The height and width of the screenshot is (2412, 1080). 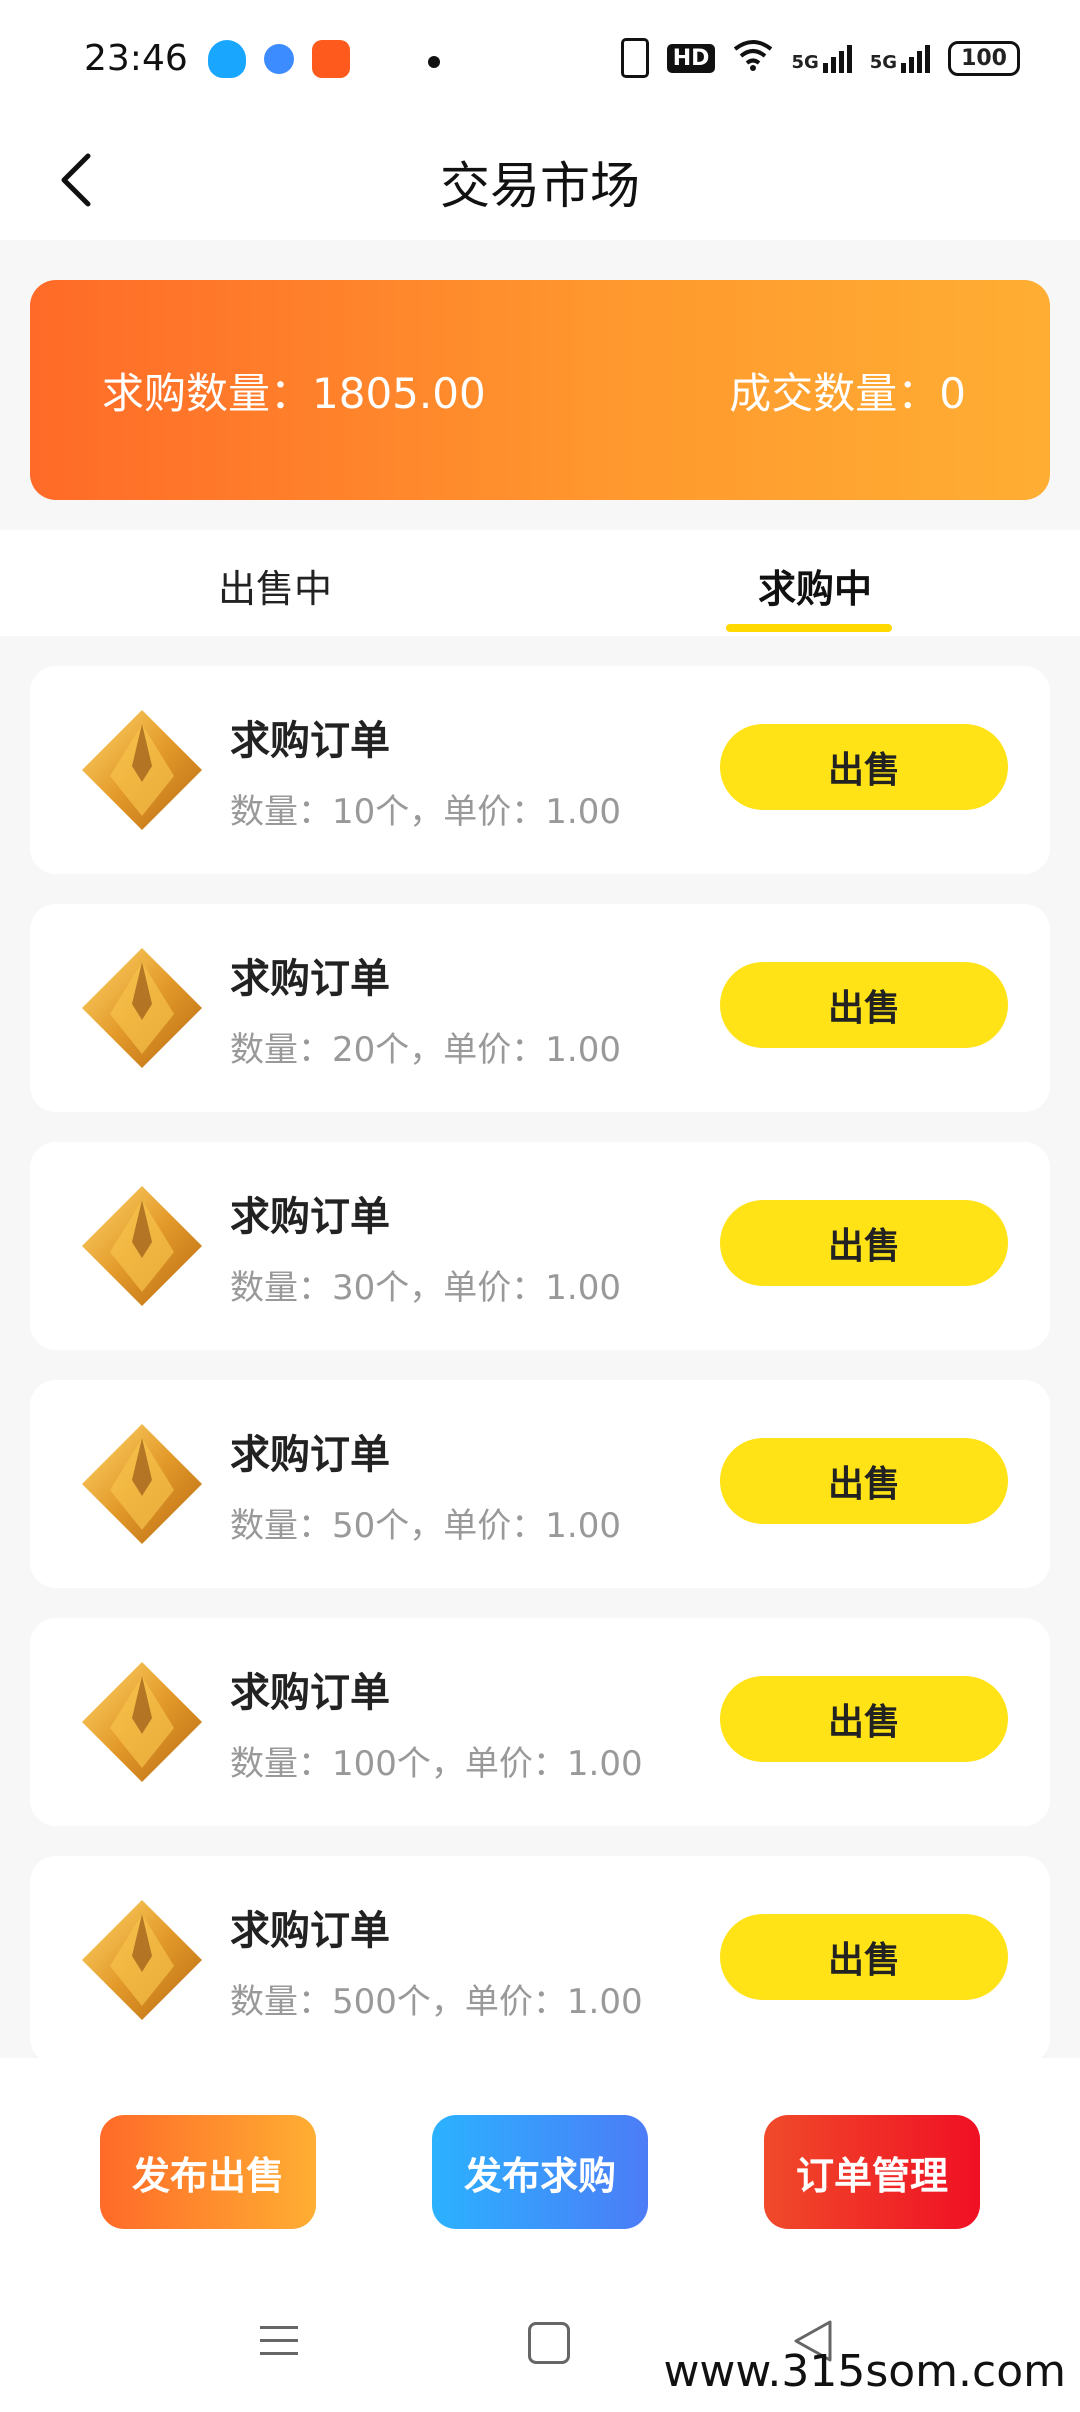 What do you see at coordinates (549, 2343) in the screenshot?
I see `home-icon` at bounding box center [549, 2343].